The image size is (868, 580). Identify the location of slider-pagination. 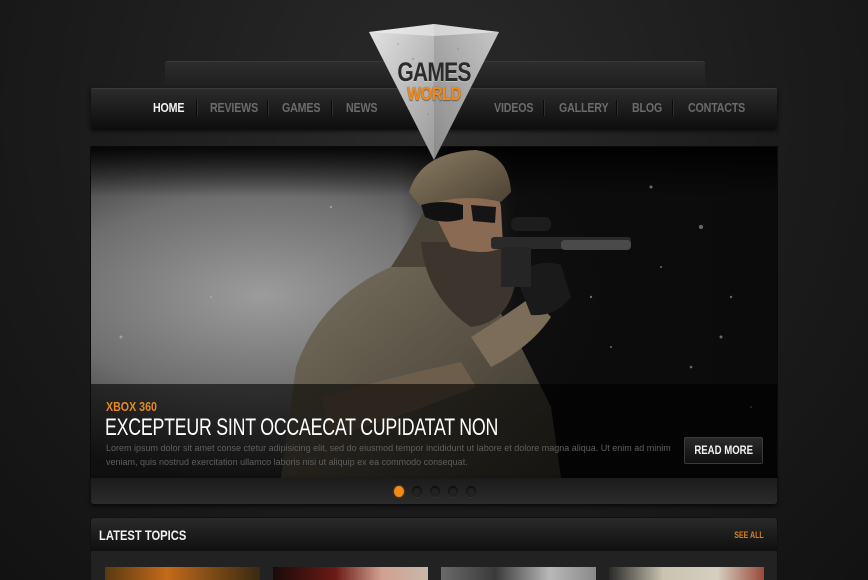
(434, 491).